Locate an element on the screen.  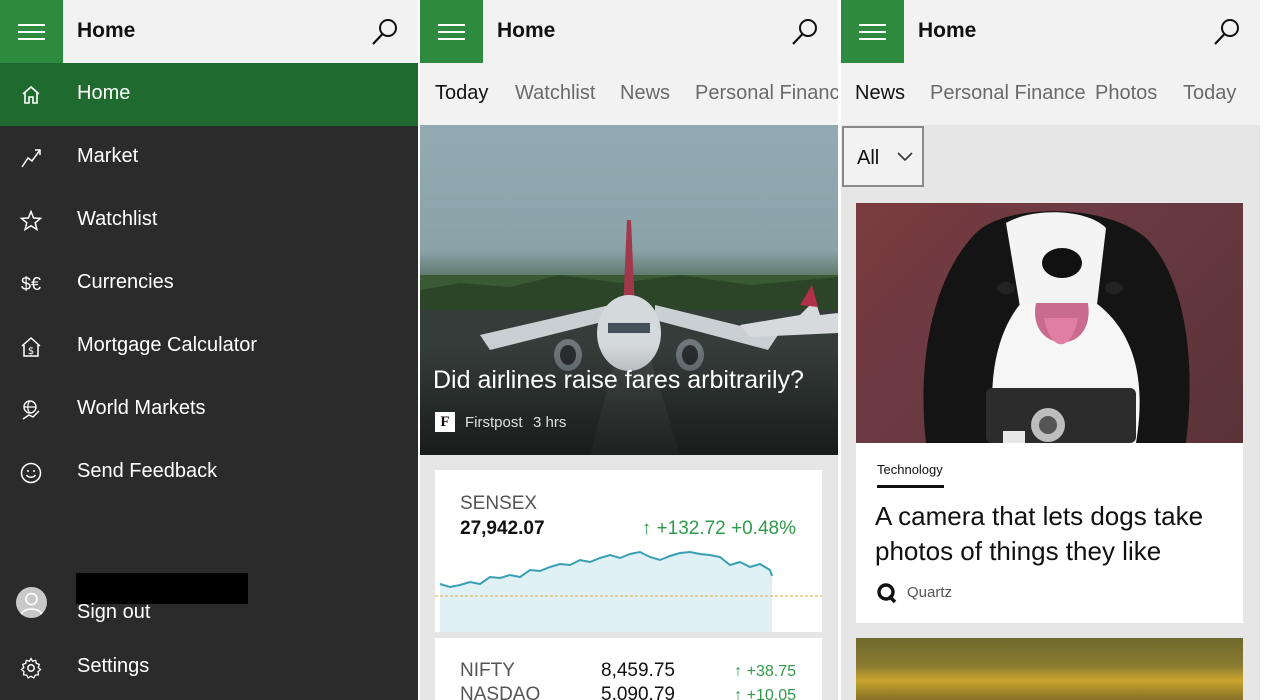
tab-photos: Photos is located at coordinates (1126, 93).